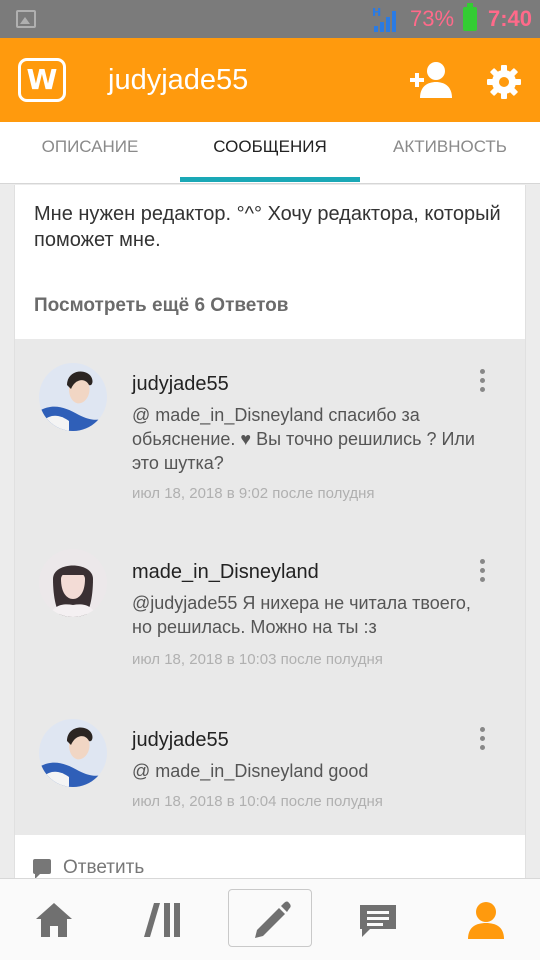 Image resolution: width=540 pixels, height=960 pixels. Describe the element at coordinates (510, 18) in the screenshot. I see `clock: 7:40` at that location.